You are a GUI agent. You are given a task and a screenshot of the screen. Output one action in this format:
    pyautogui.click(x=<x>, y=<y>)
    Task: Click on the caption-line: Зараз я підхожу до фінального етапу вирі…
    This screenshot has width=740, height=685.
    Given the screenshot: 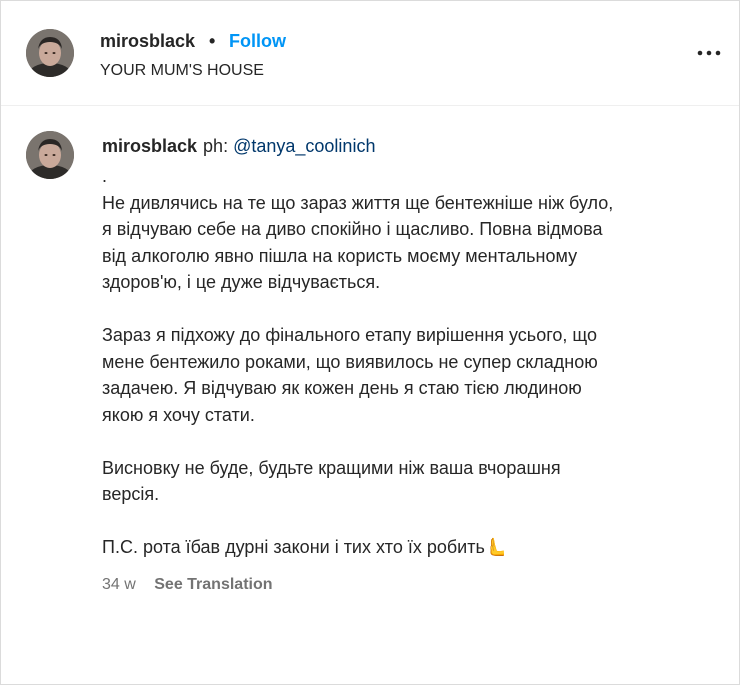 What is the action you would take?
    pyautogui.click(x=349, y=335)
    